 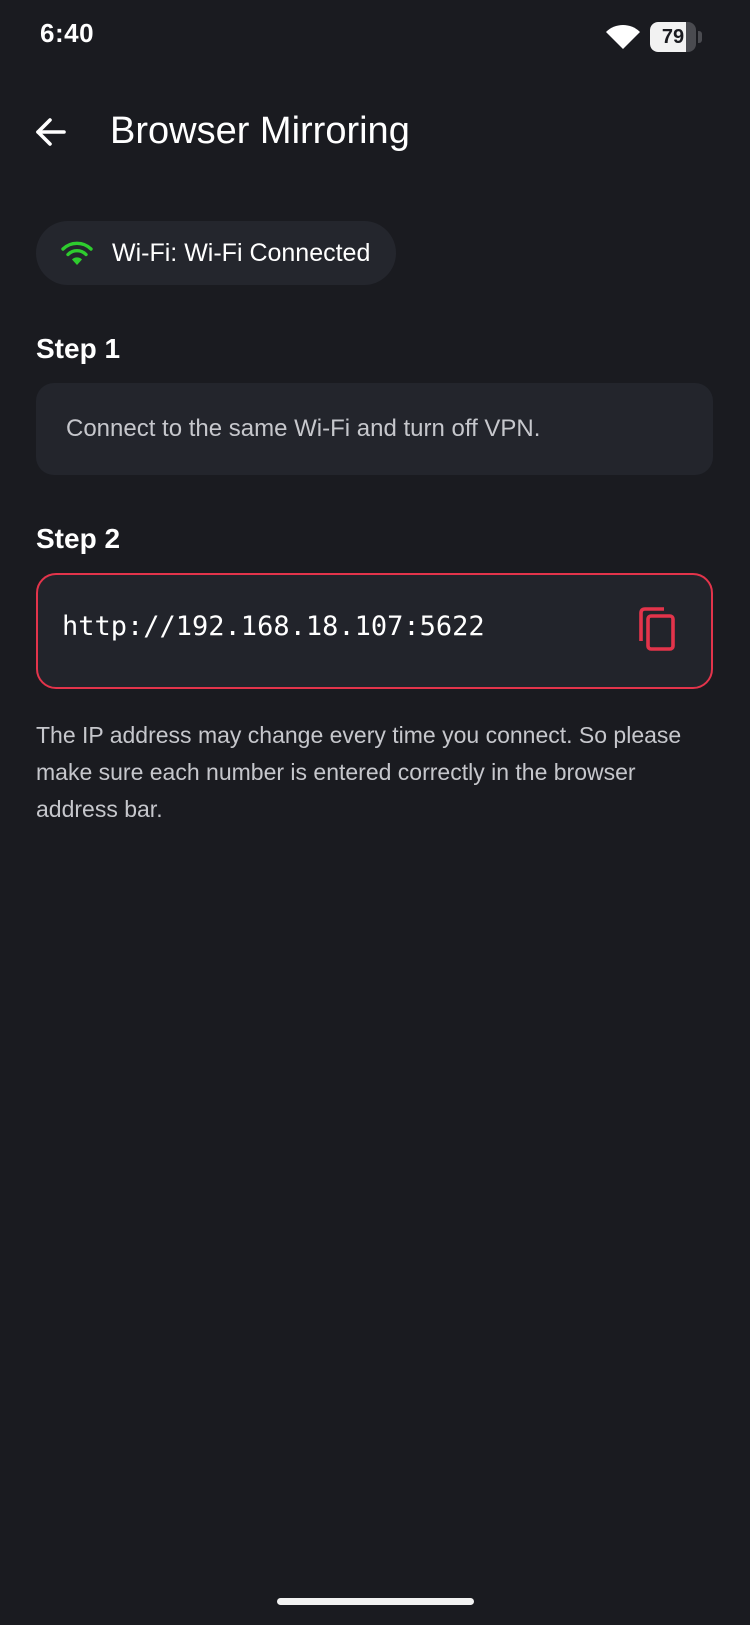 I want to click on step-2-heading: Step 2, so click(x=78, y=538).